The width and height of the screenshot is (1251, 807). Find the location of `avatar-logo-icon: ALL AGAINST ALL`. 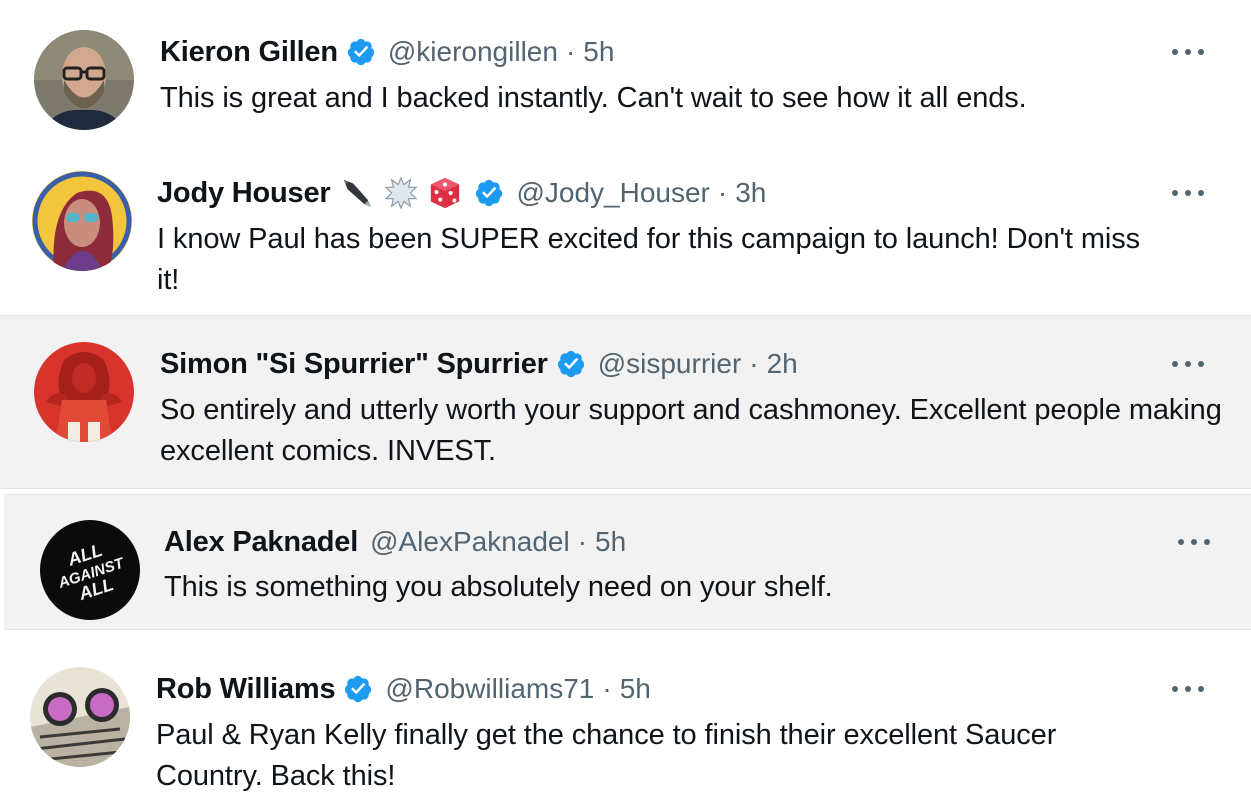

avatar-logo-icon: ALL AGAINST ALL is located at coordinates (90, 570).